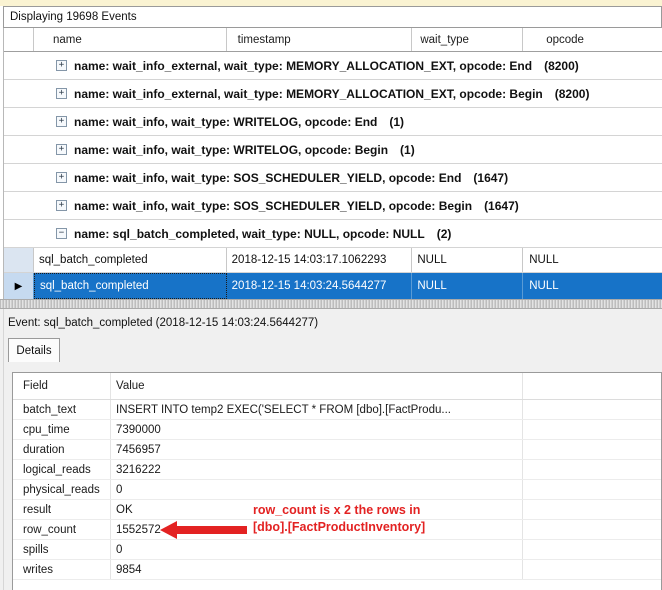 This screenshot has height=590, width=662. What do you see at coordinates (62, 529) in the screenshot?
I see `detail-field: row_count` at bounding box center [62, 529].